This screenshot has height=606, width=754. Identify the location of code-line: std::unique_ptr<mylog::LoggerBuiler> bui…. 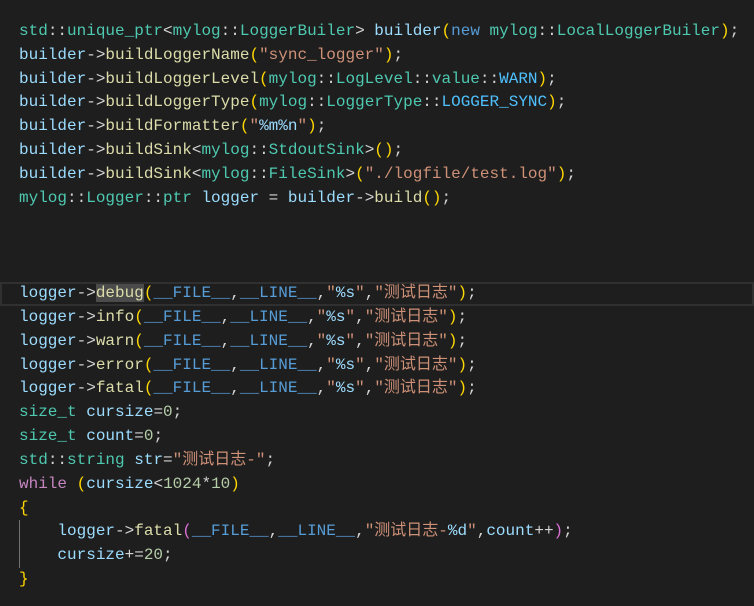
(377, 32).